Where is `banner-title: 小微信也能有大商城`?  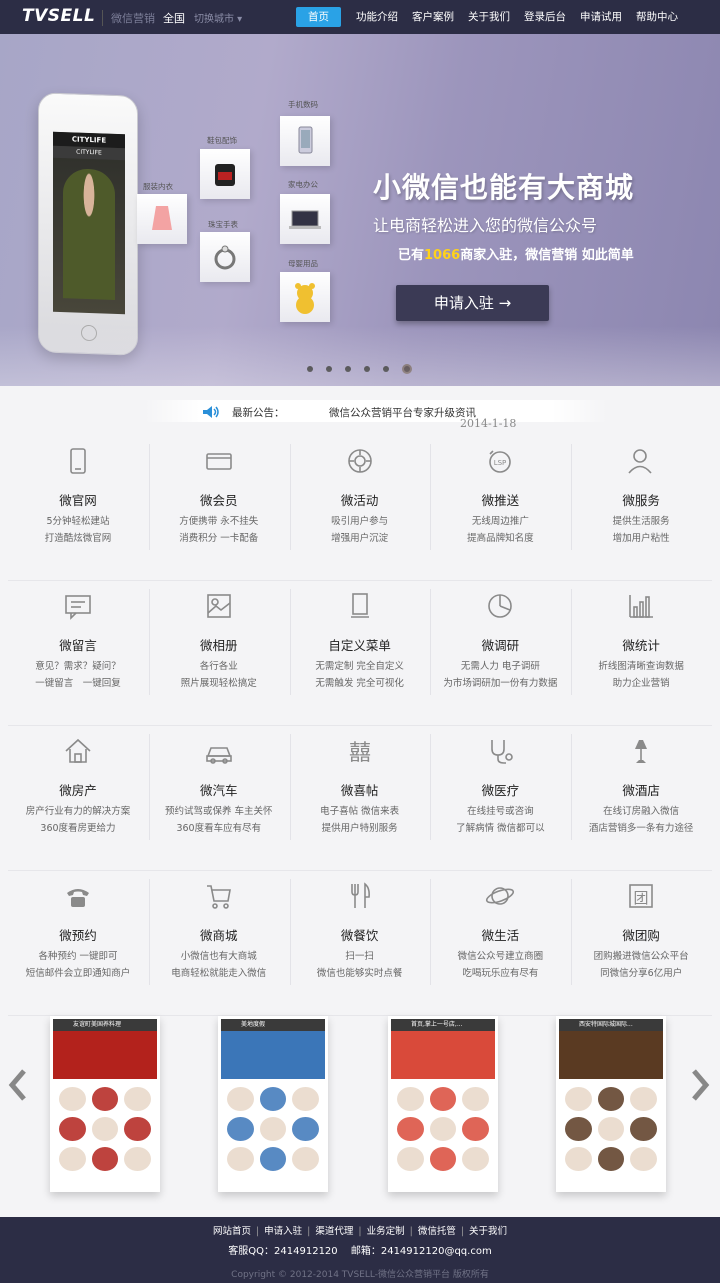
banner-title: 小微信也能有大商城 is located at coordinates (504, 187).